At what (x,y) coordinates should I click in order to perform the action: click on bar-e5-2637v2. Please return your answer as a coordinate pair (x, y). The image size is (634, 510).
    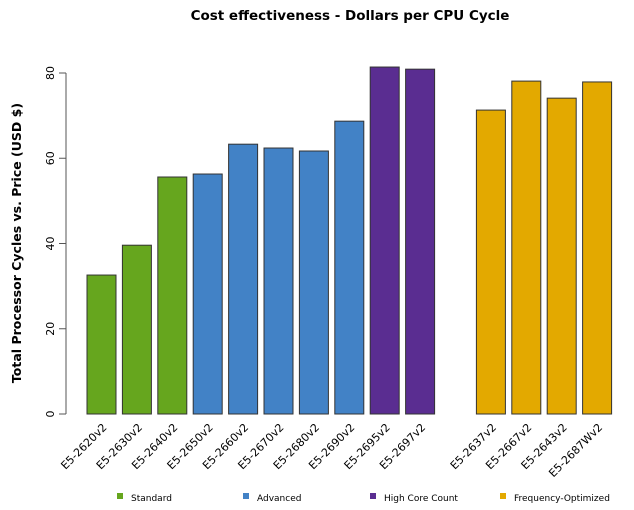
    Looking at the image, I should click on (490, 262).